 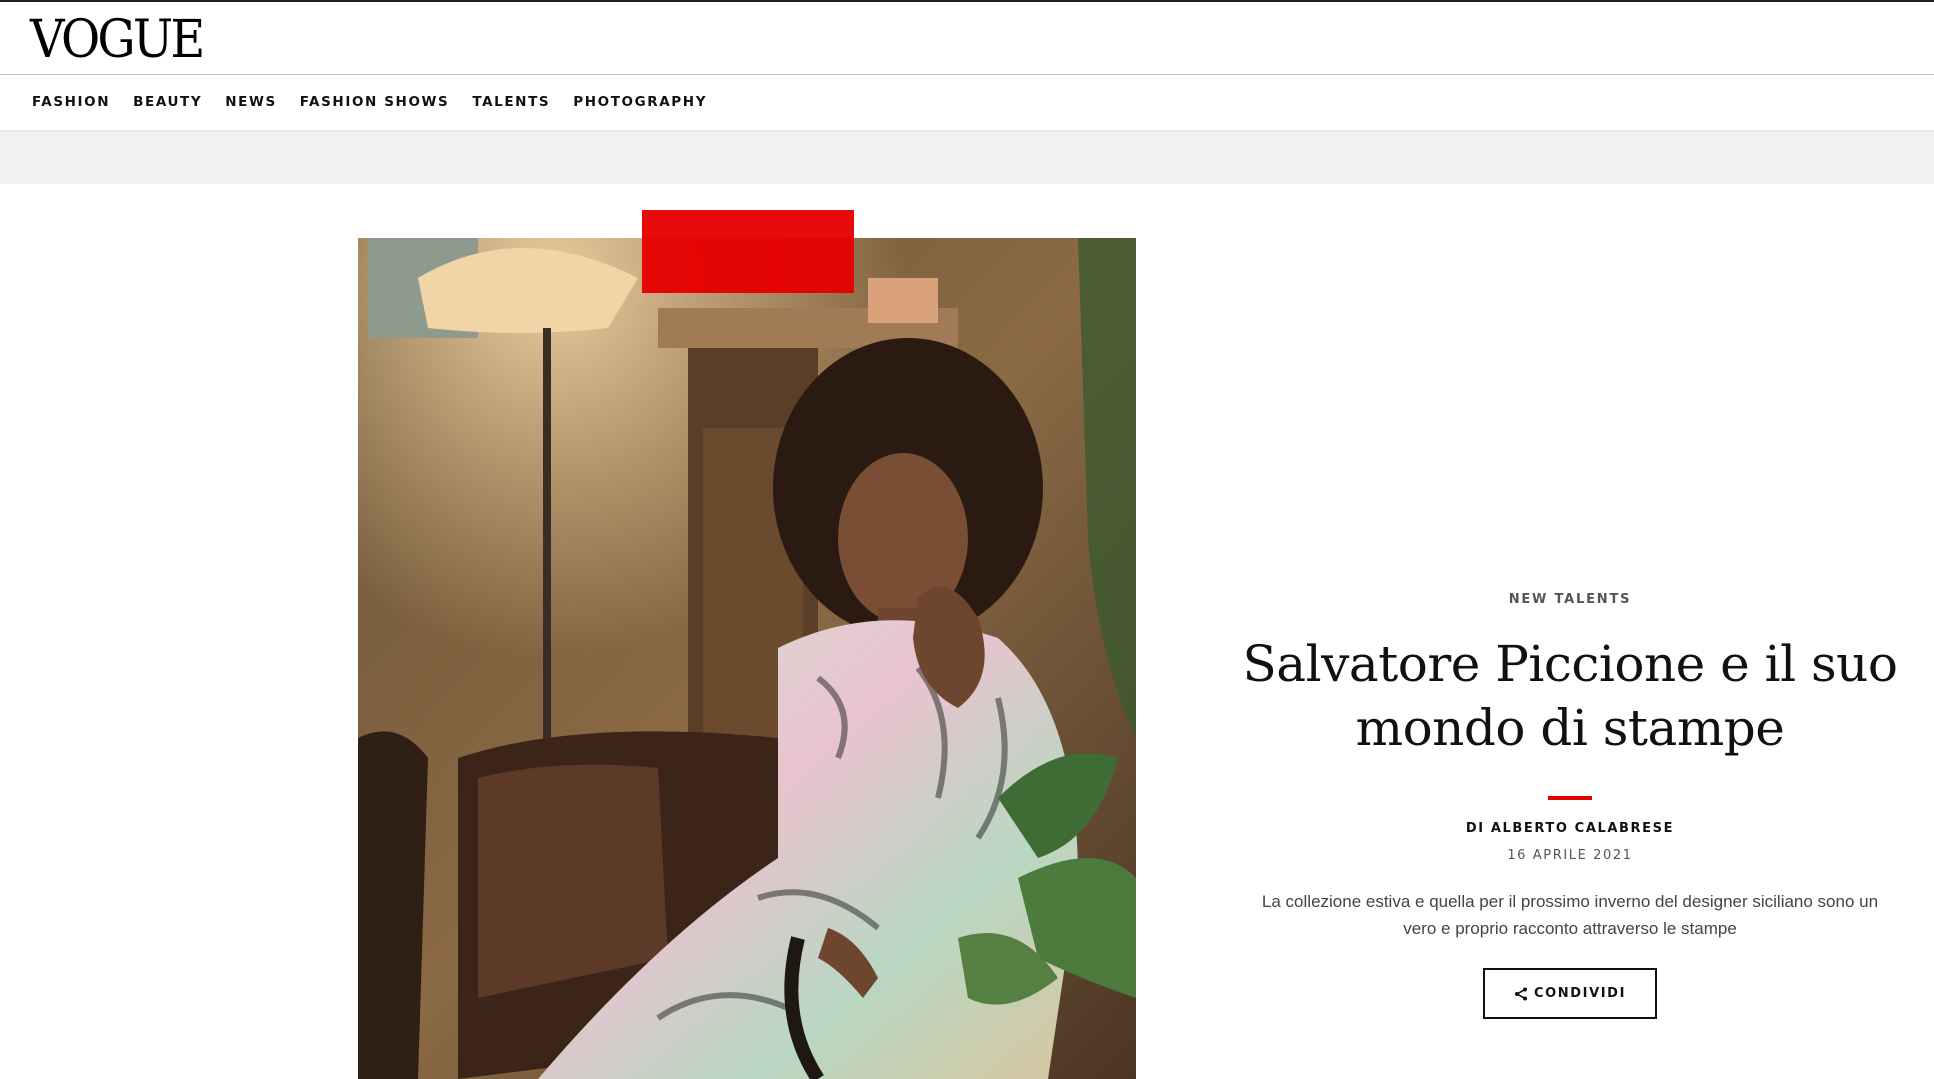 What do you see at coordinates (967, 38) in the screenshot?
I see `masthead: VOGUE` at bounding box center [967, 38].